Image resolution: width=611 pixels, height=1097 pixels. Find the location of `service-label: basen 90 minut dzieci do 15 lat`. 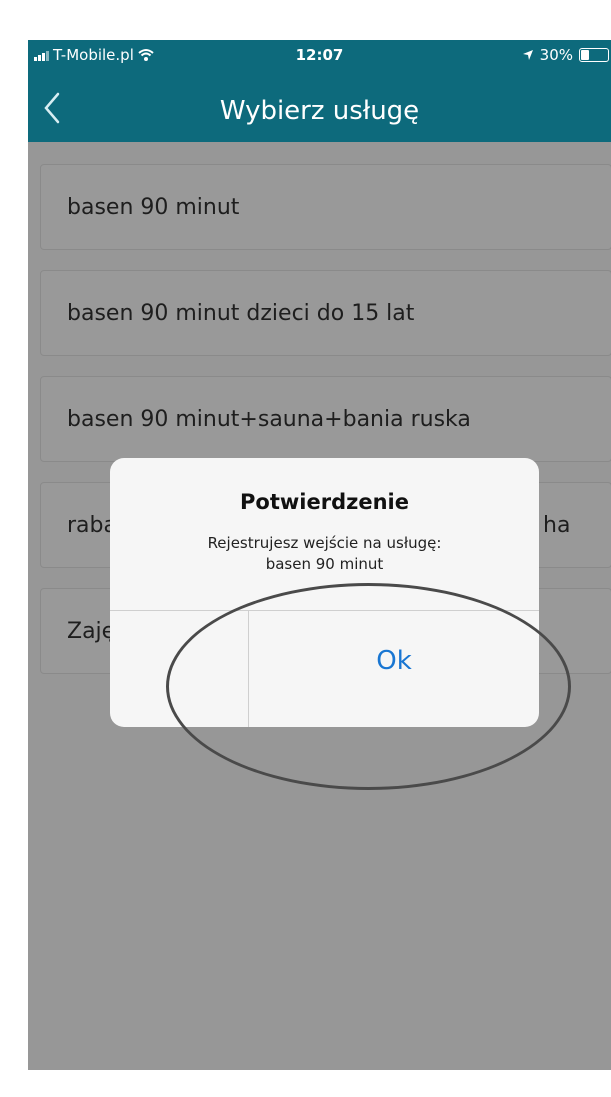

service-label: basen 90 minut dzieci do 15 lat is located at coordinates (241, 313).